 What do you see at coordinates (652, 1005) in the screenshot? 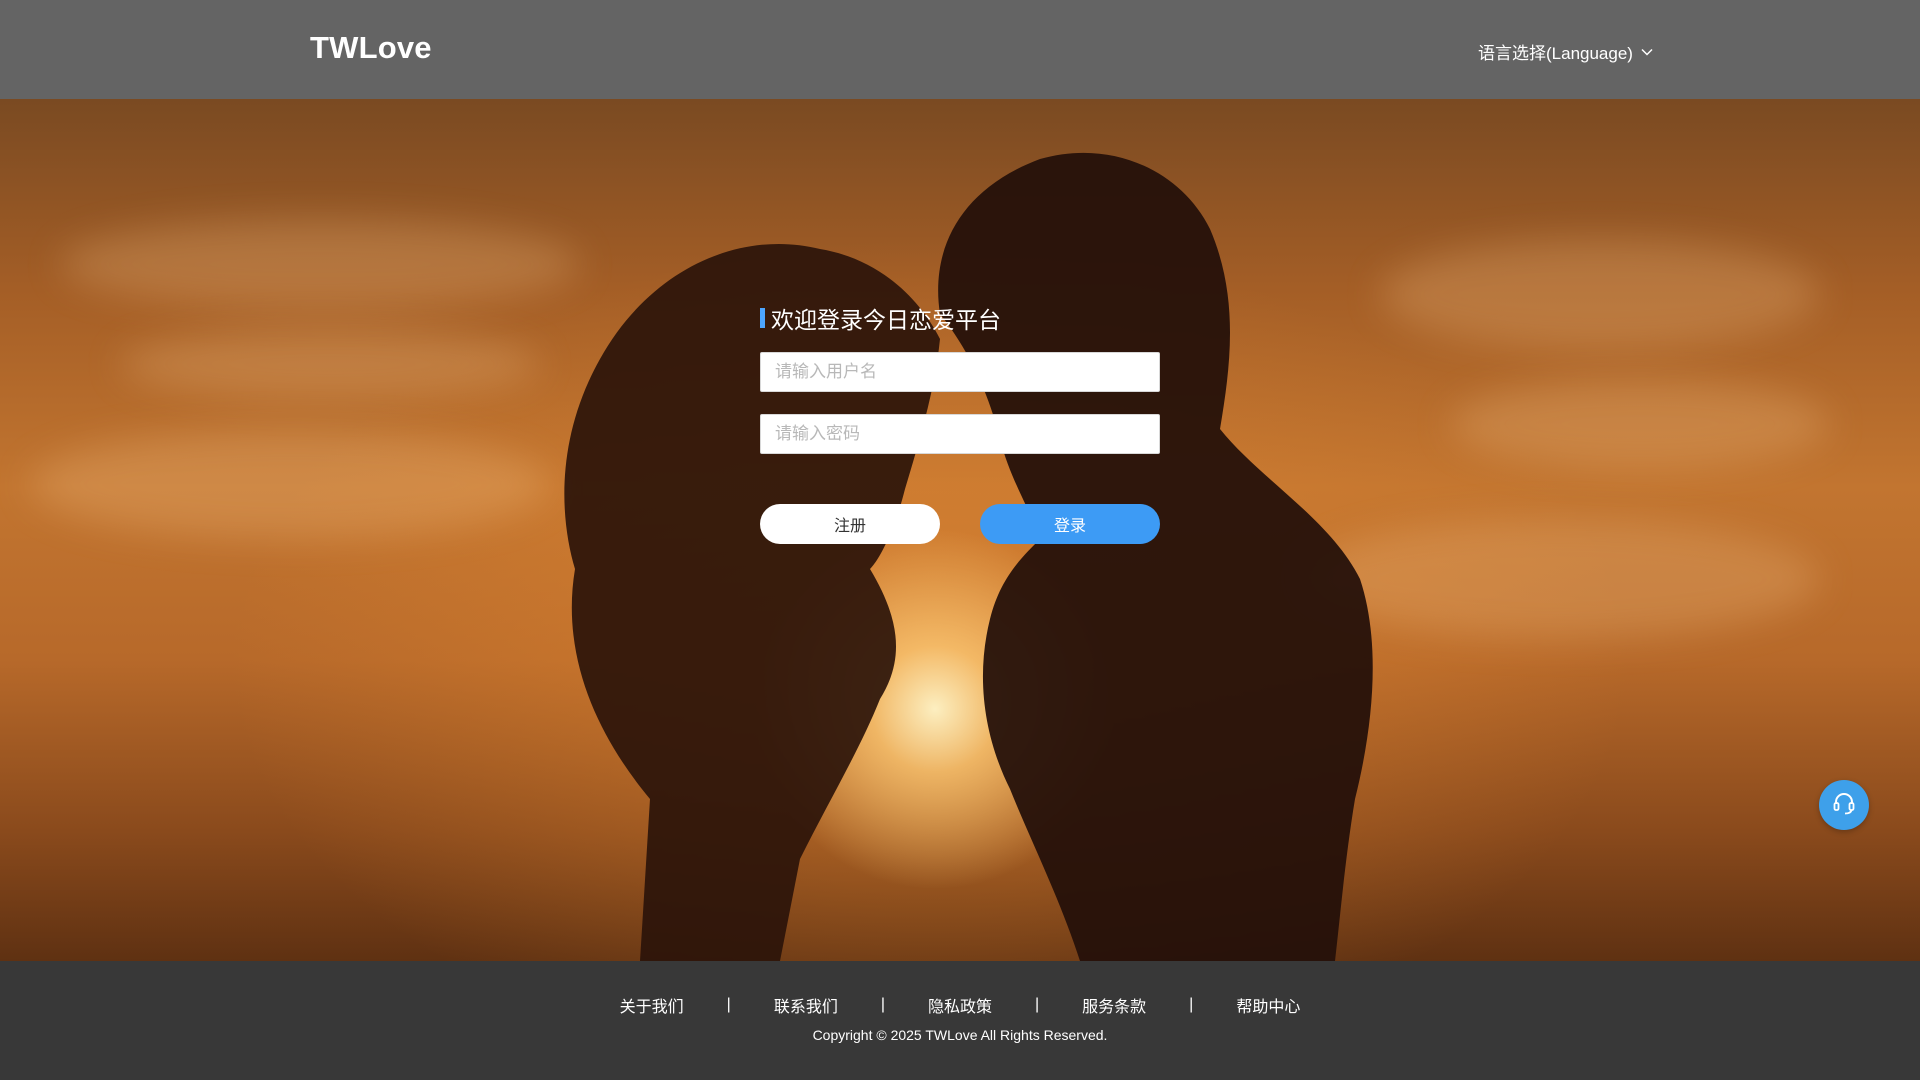
I see `footer-link-about: 关于我们` at bounding box center [652, 1005].